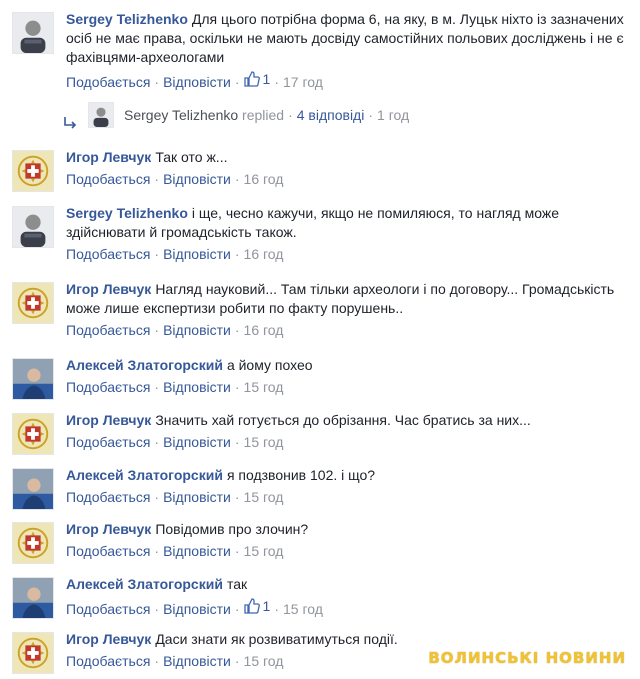 The image size is (640, 679). I want to click on reply-author: Sergey Telizhenko, so click(181, 115).